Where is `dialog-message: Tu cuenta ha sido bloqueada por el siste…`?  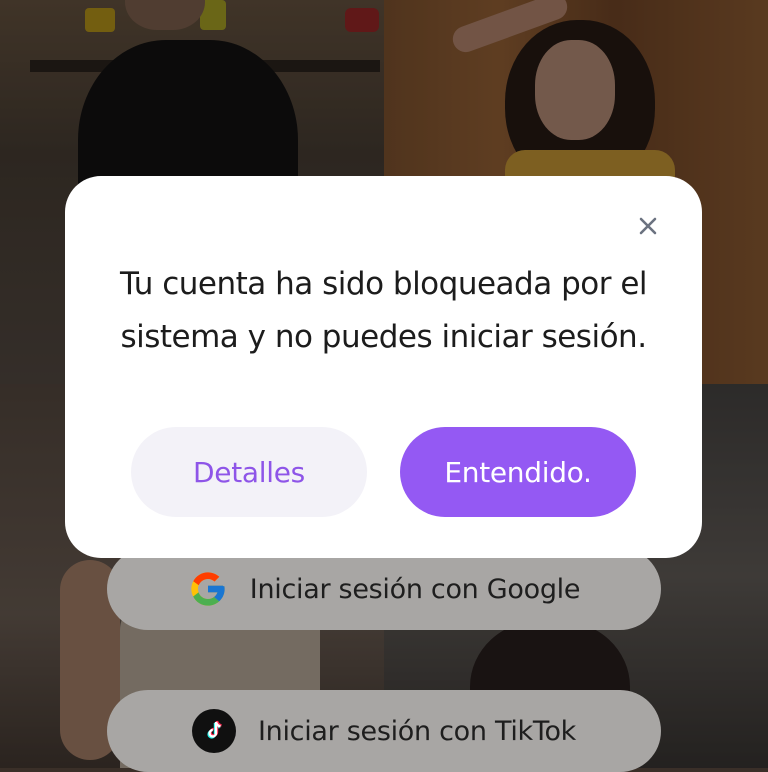 dialog-message: Tu cuenta ha sido bloqueada por el siste… is located at coordinates (383, 310).